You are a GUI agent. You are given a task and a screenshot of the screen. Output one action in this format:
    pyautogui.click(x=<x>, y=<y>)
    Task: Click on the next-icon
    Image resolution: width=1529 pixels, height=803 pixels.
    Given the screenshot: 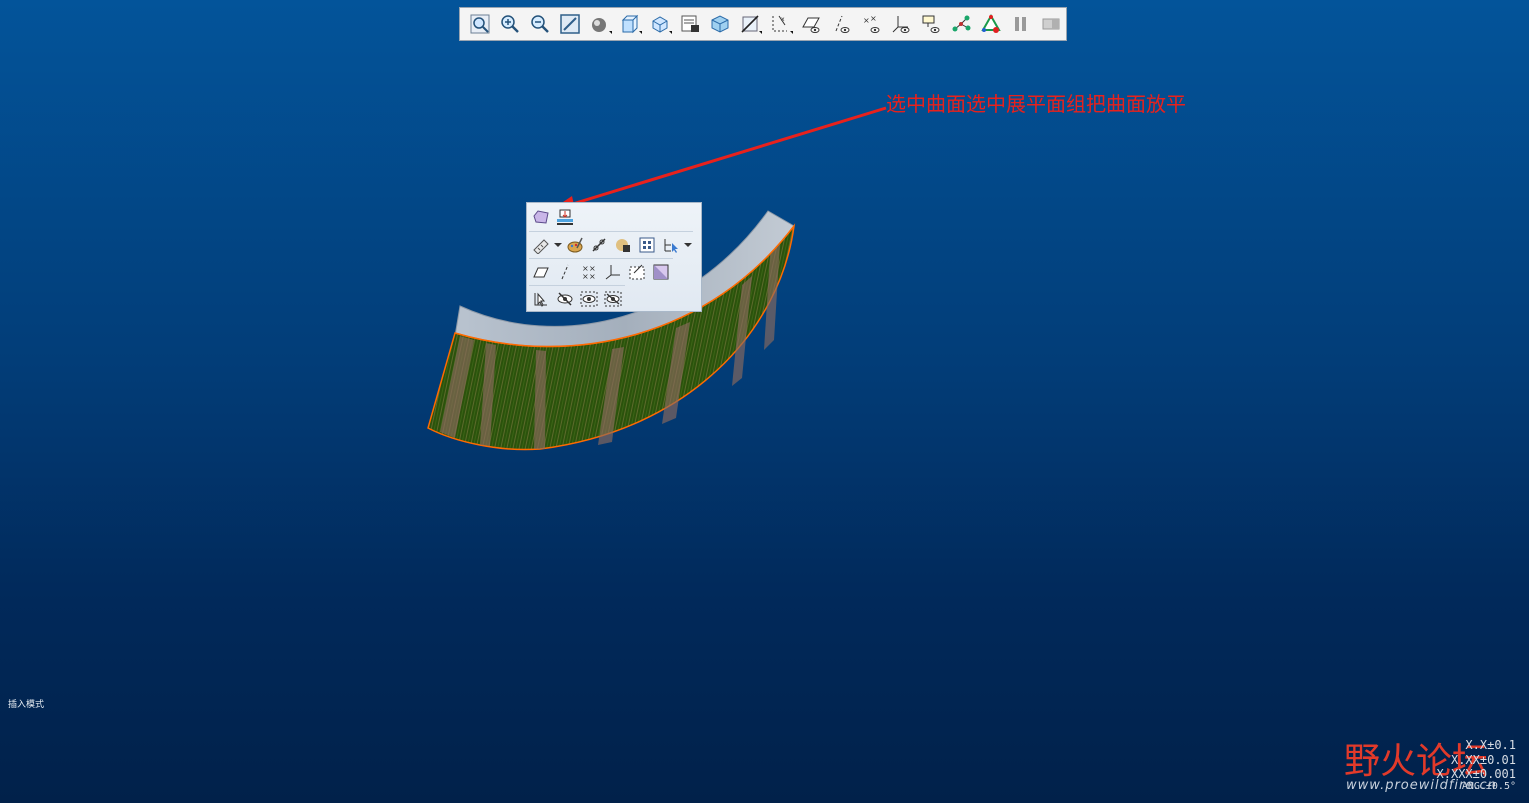 What is the action you would take?
    pyautogui.click(x=1051, y=24)
    